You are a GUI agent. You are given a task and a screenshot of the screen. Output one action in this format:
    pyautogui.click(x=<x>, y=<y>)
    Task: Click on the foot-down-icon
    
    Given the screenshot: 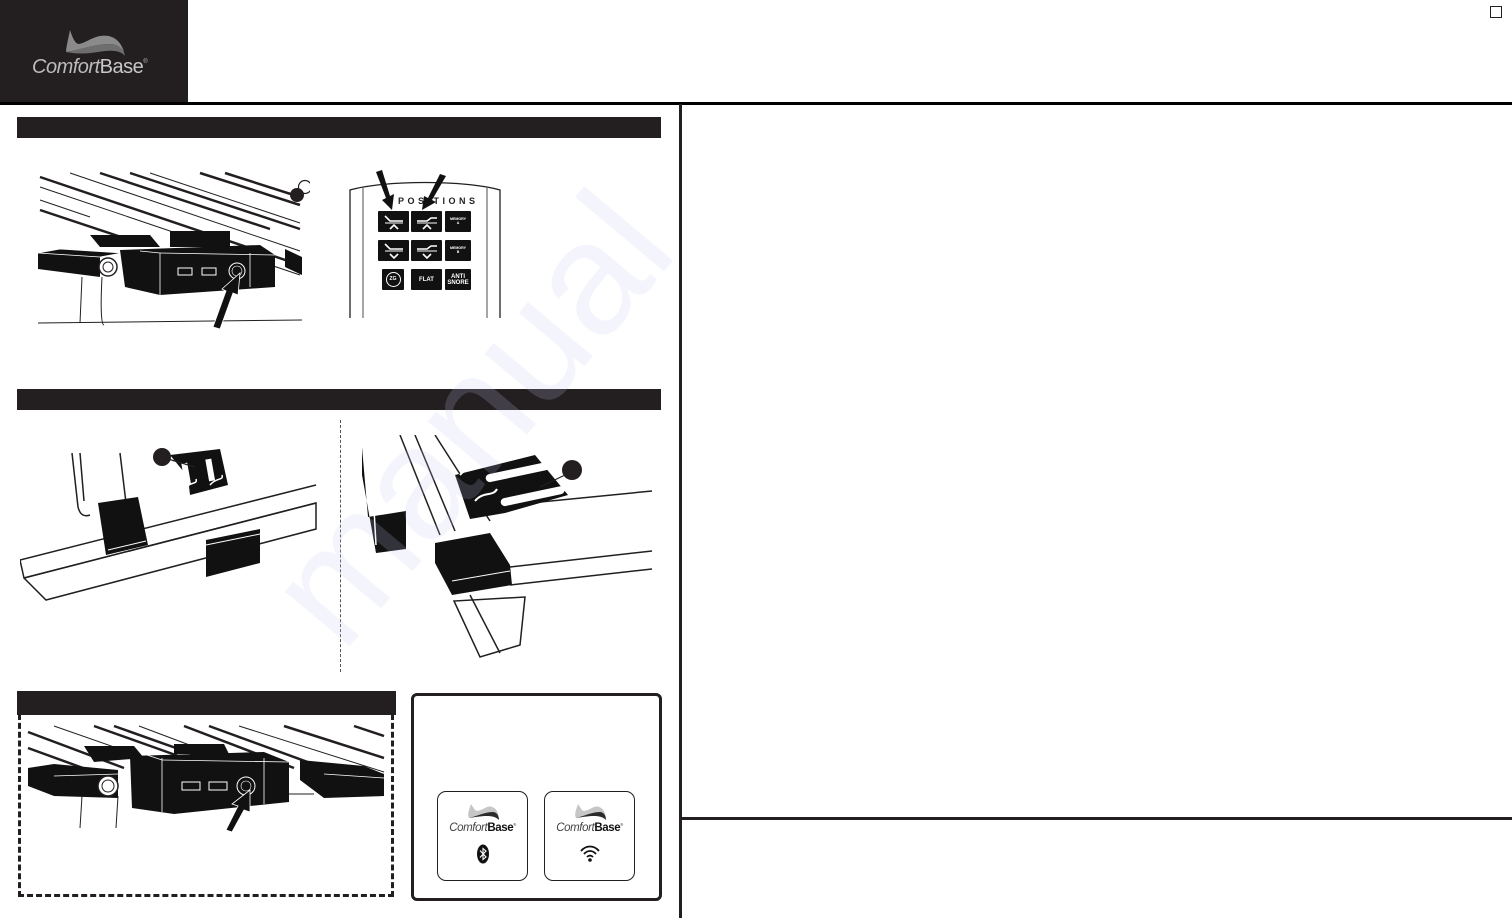 What is the action you would take?
    pyautogui.click(x=426, y=251)
    